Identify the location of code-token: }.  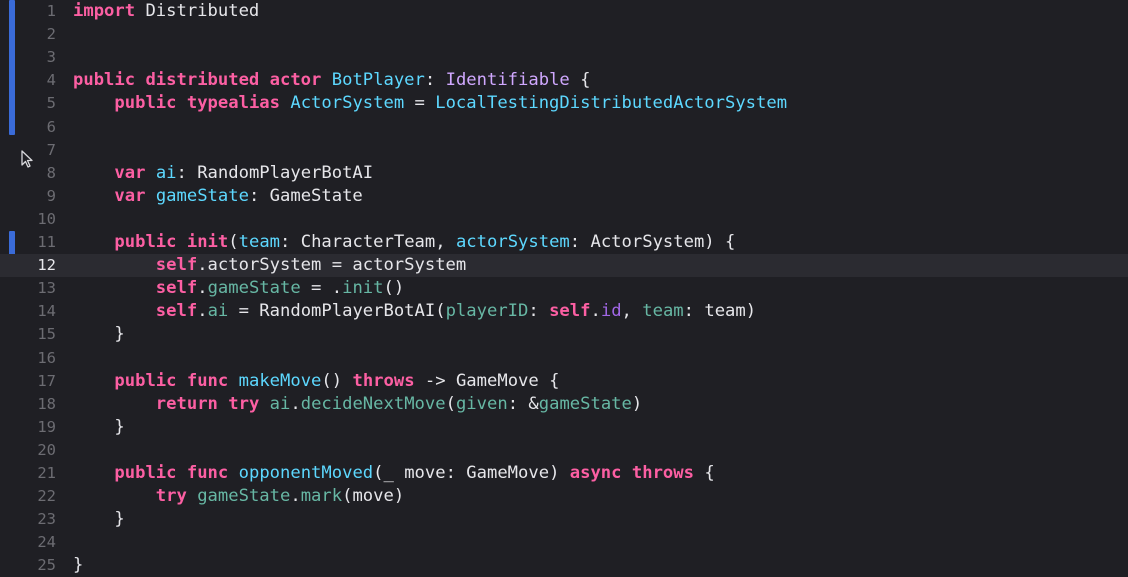
(99, 426).